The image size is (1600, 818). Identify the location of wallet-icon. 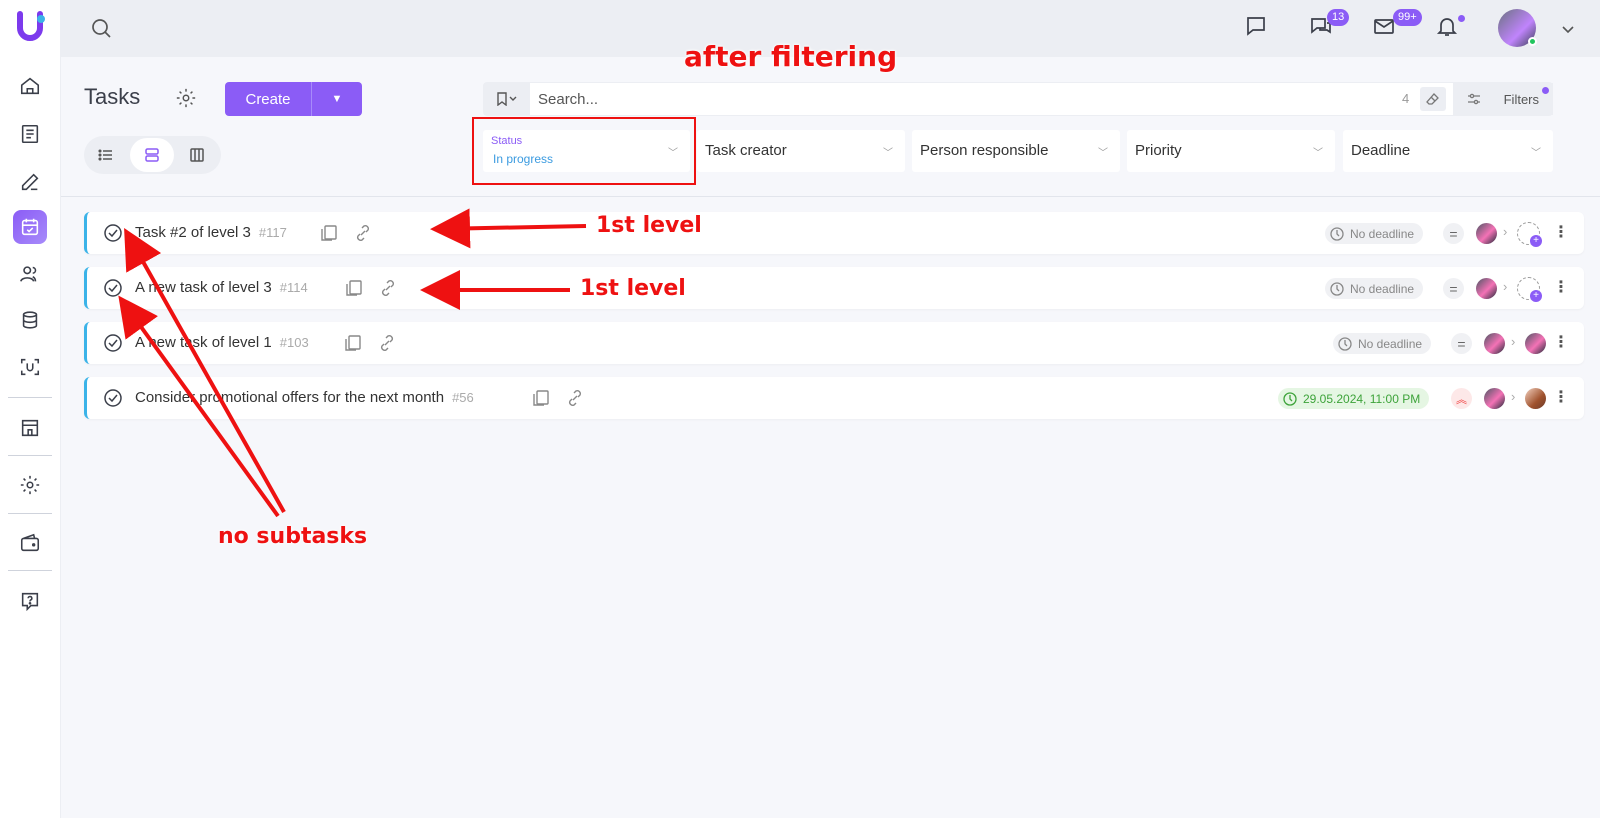
(30, 543).